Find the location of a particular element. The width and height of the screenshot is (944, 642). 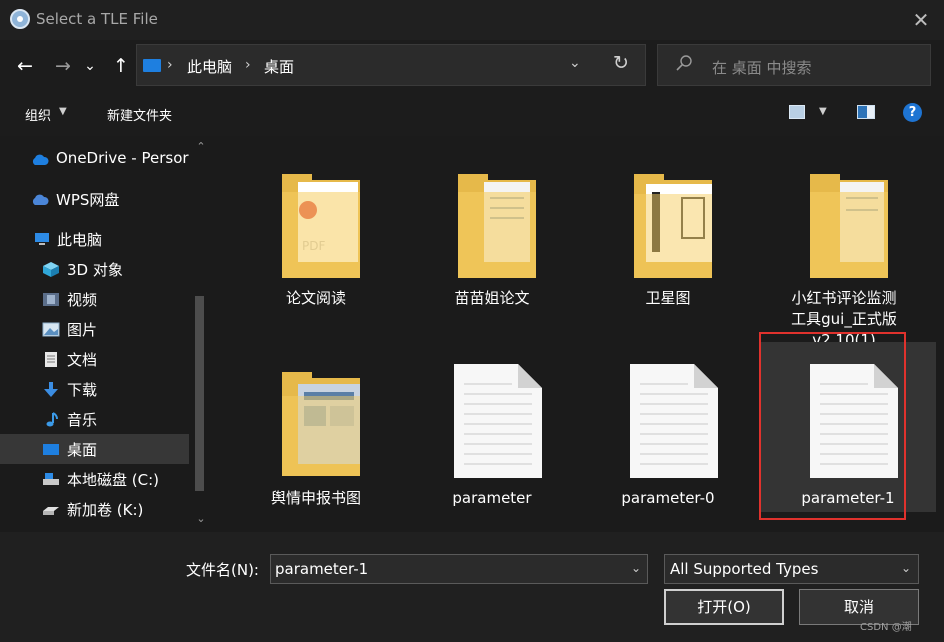

image-icon is located at coordinates (51, 329).